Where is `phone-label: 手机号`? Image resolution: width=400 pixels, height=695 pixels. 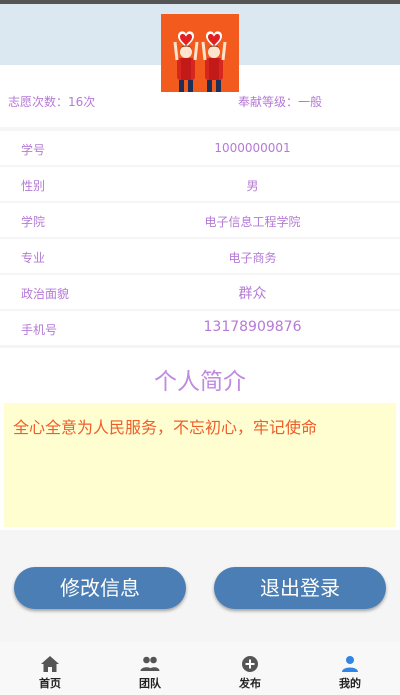
phone-label: 手机号 is located at coordinates (39, 330).